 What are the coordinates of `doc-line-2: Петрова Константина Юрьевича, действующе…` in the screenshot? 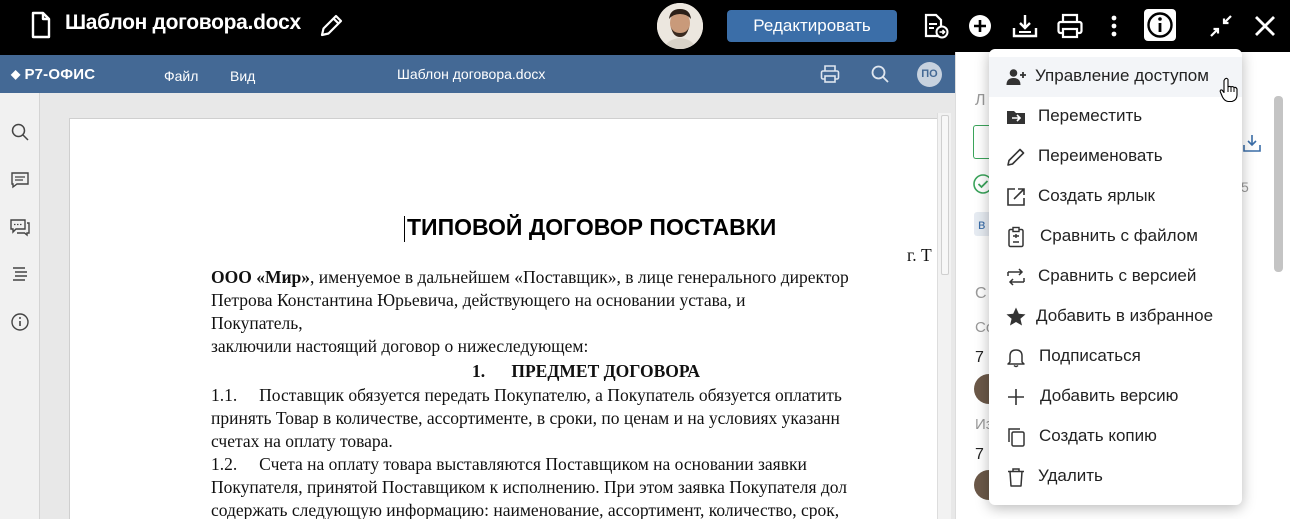 It's located at (478, 300).